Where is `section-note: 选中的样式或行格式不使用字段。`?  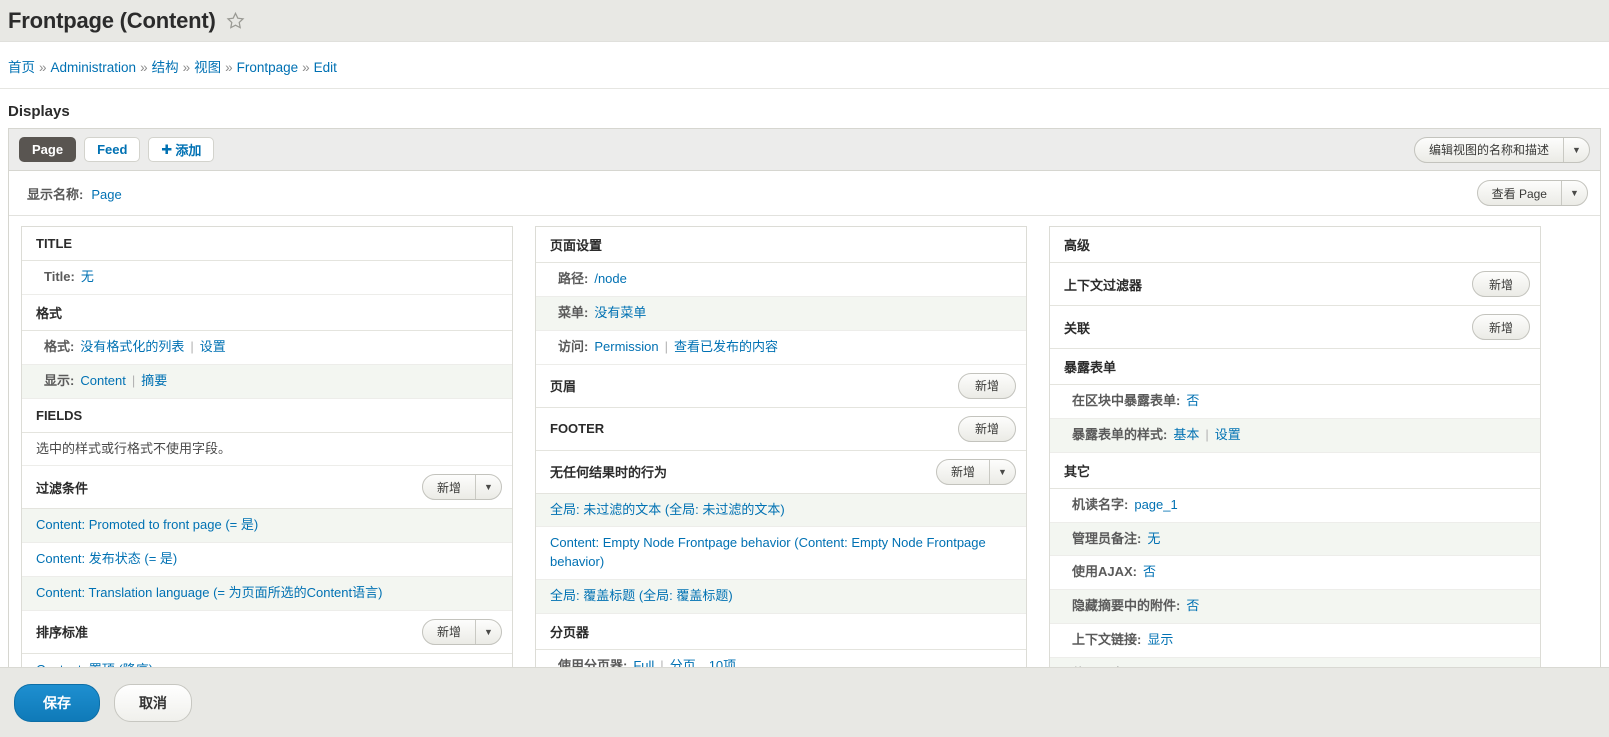
section-note: 选中的样式或行格式不使用字段。 is located at coordinates (267, 449).